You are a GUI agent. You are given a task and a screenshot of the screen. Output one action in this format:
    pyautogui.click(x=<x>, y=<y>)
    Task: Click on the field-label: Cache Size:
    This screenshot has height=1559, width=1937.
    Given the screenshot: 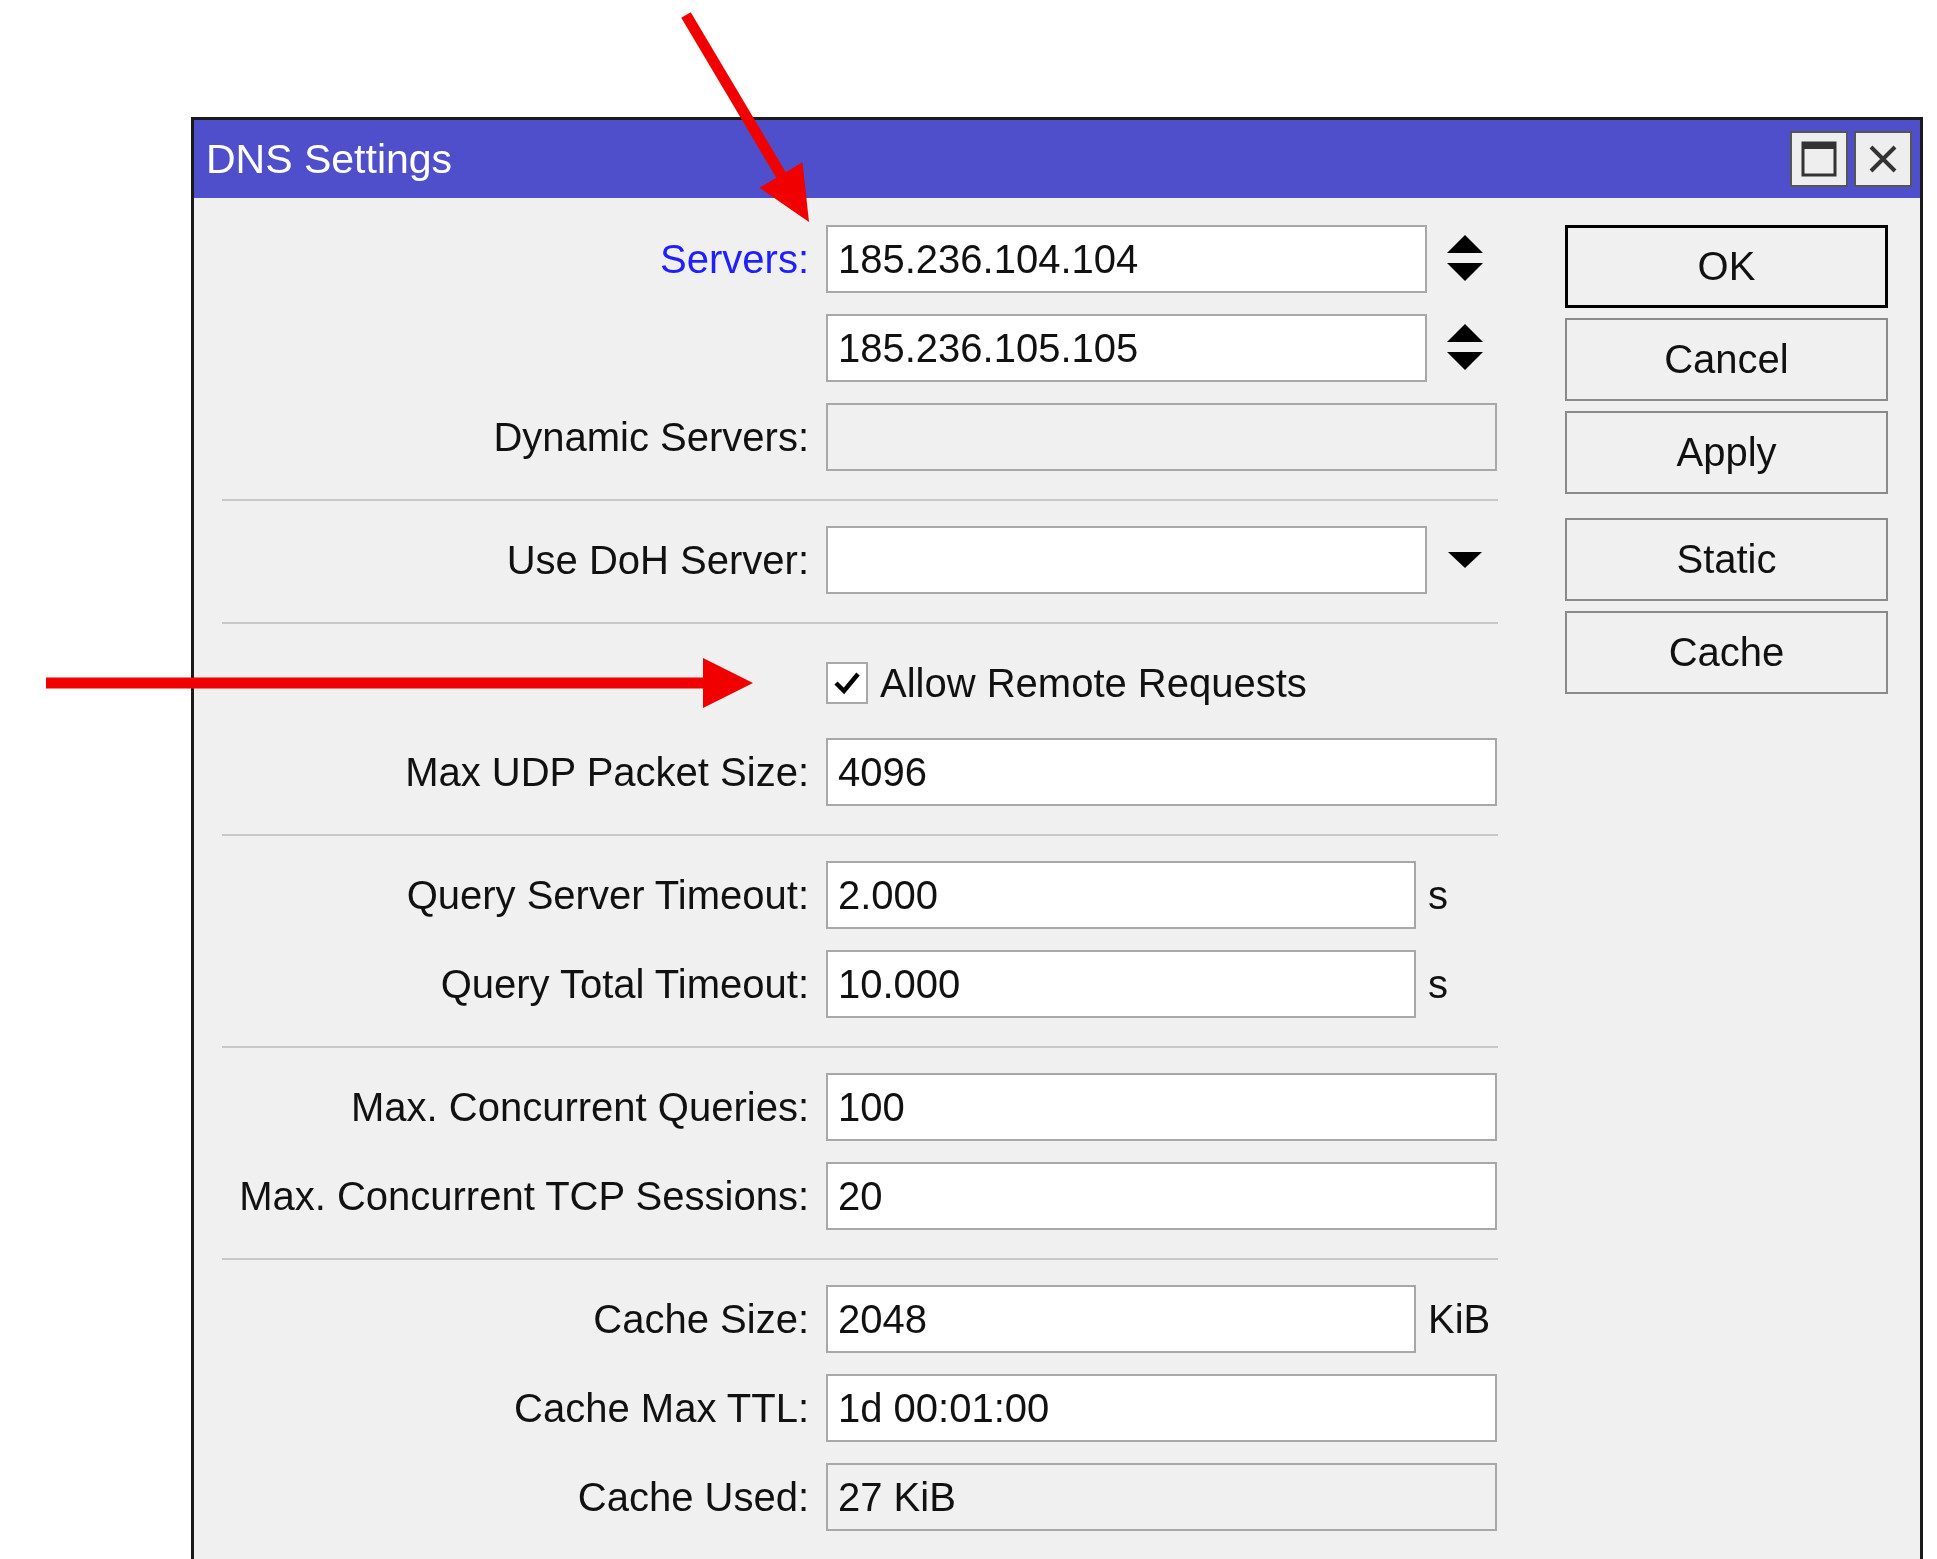 What is the action you would take?
    pyautogui.click(x=701, y=1319)
    